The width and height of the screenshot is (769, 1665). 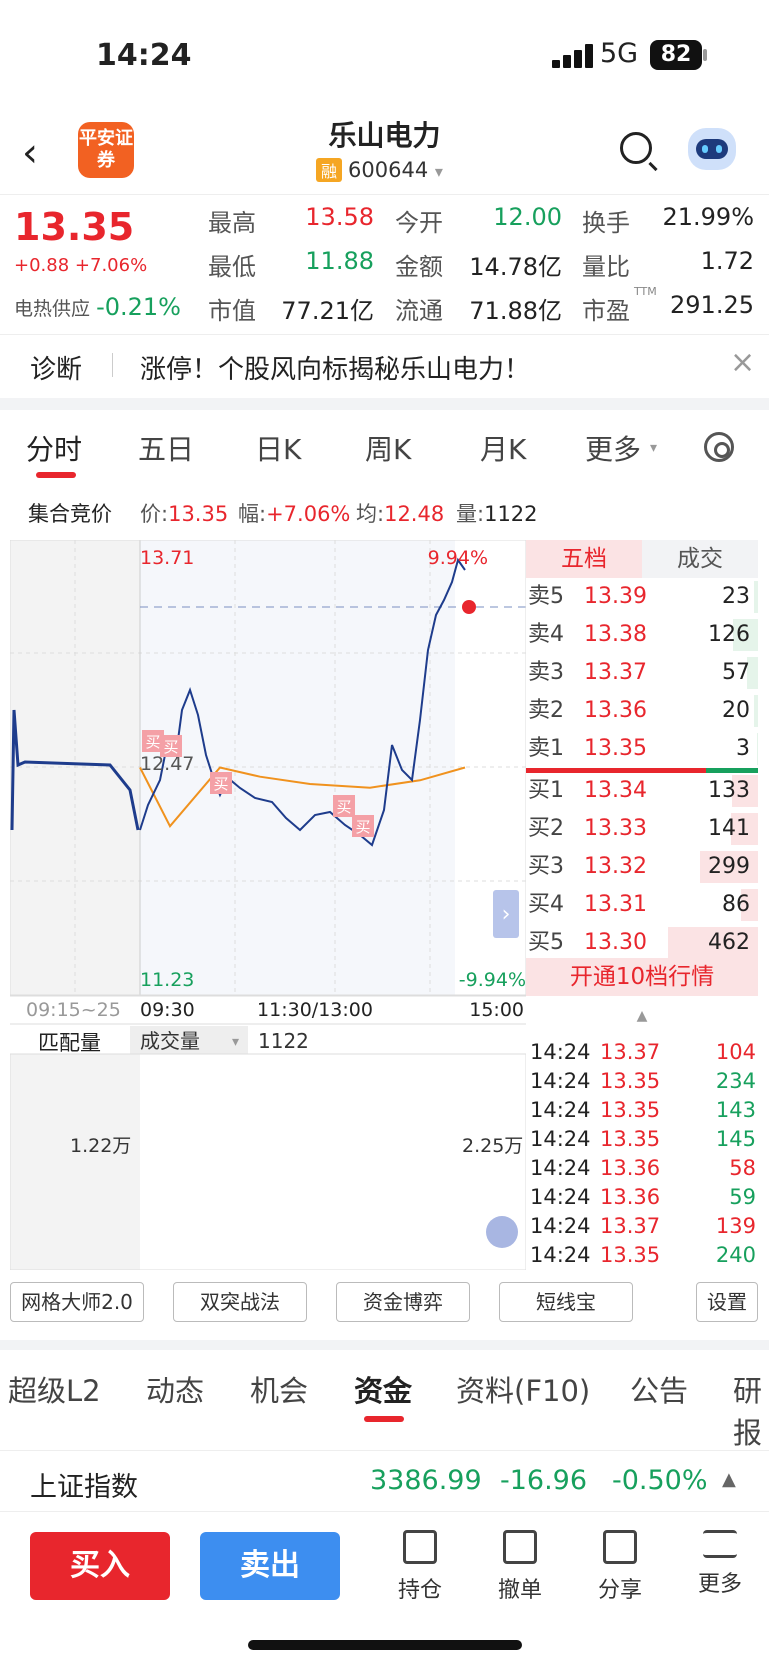 I want to click on tool-button-0: 网格大师2.0, so click(x=77, y=1302).